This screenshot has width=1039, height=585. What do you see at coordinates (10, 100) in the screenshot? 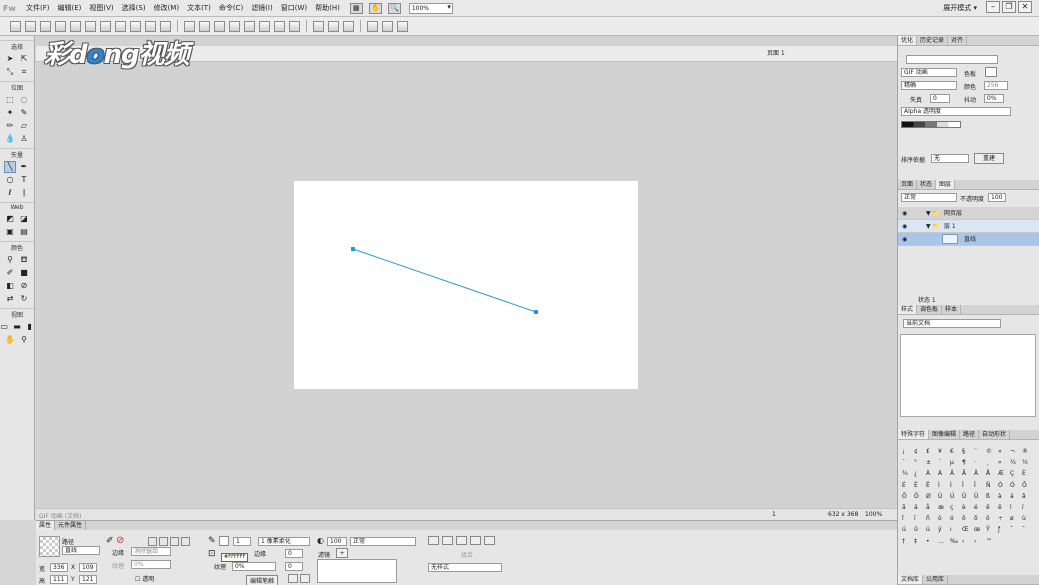
I see `marquee-tool-icon: ⬚` at bounding box center [10, 100].